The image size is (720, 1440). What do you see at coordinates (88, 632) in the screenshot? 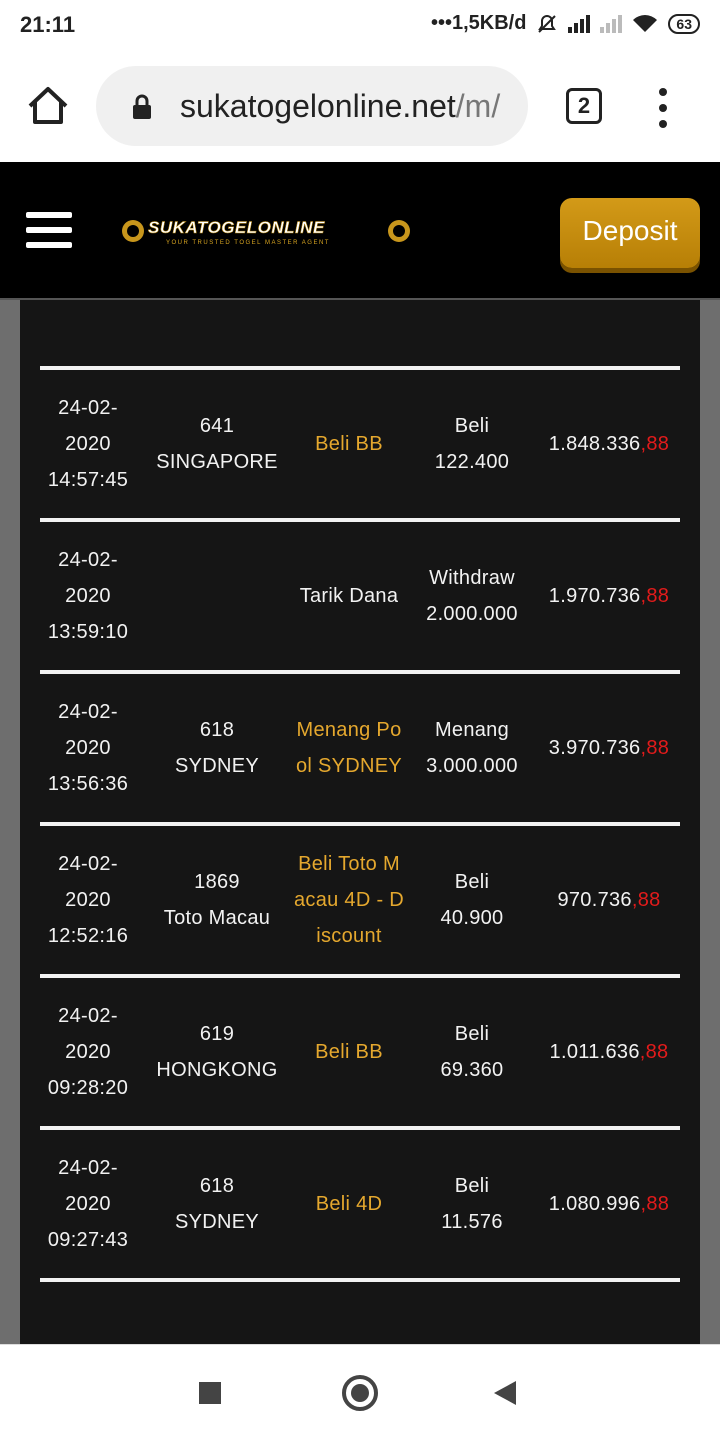
I see `date-time: 13:59:10` at bounding box center [88, 632].